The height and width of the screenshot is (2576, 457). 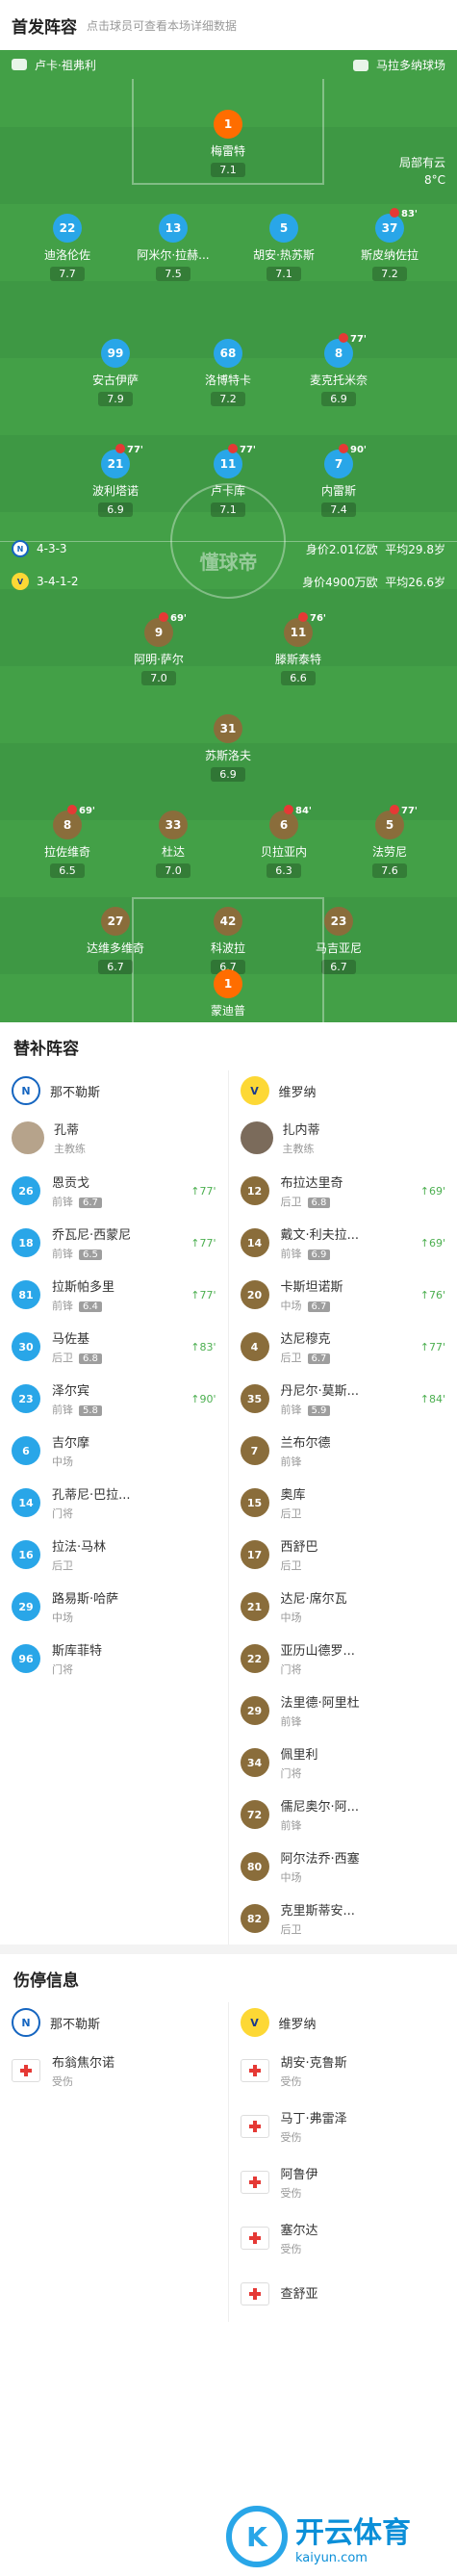 What do you see at coordinates (173, 825) in the screenshot?
I see `jersey-number: 33` at bounding box center [173, 825].